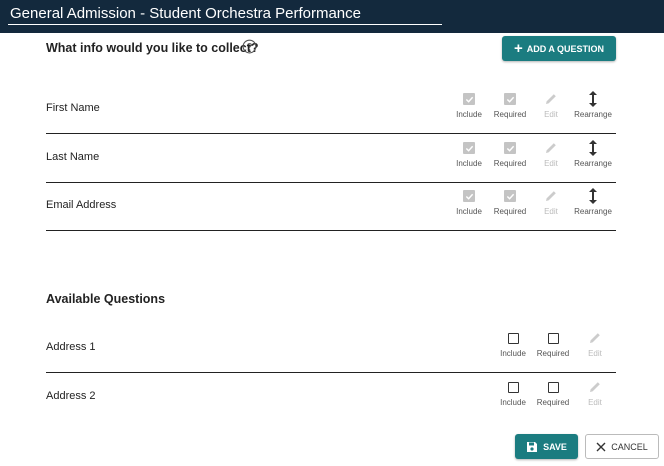  I want to click on cancel-button: CANCEL, so click(622, 446).